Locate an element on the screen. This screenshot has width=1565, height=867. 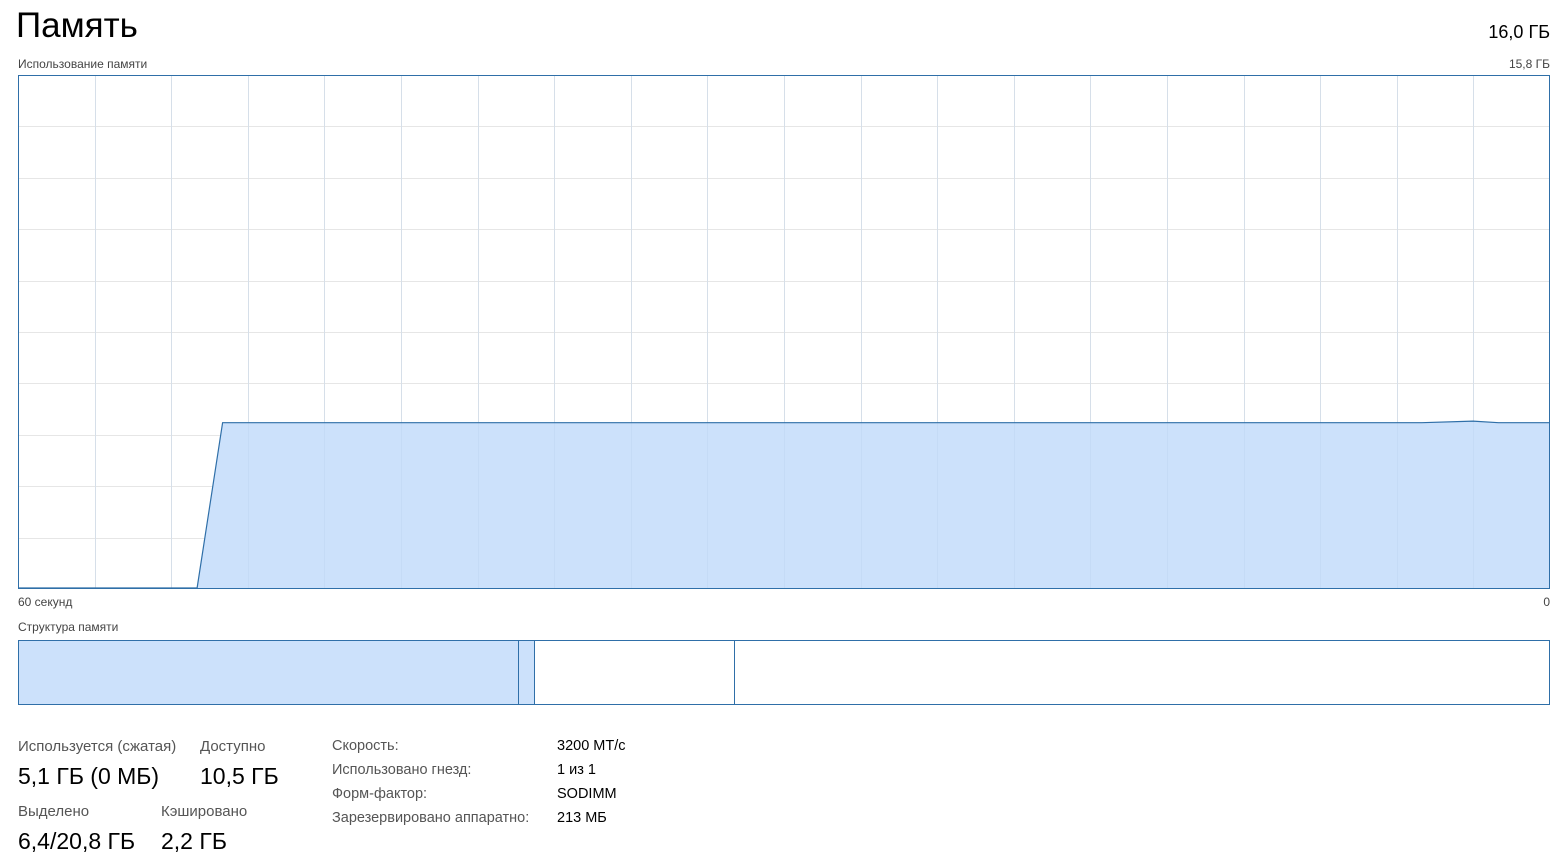
stat-in-use-value: 5,1 ГБ (0 МБ) is located at coordinates (89, 776).